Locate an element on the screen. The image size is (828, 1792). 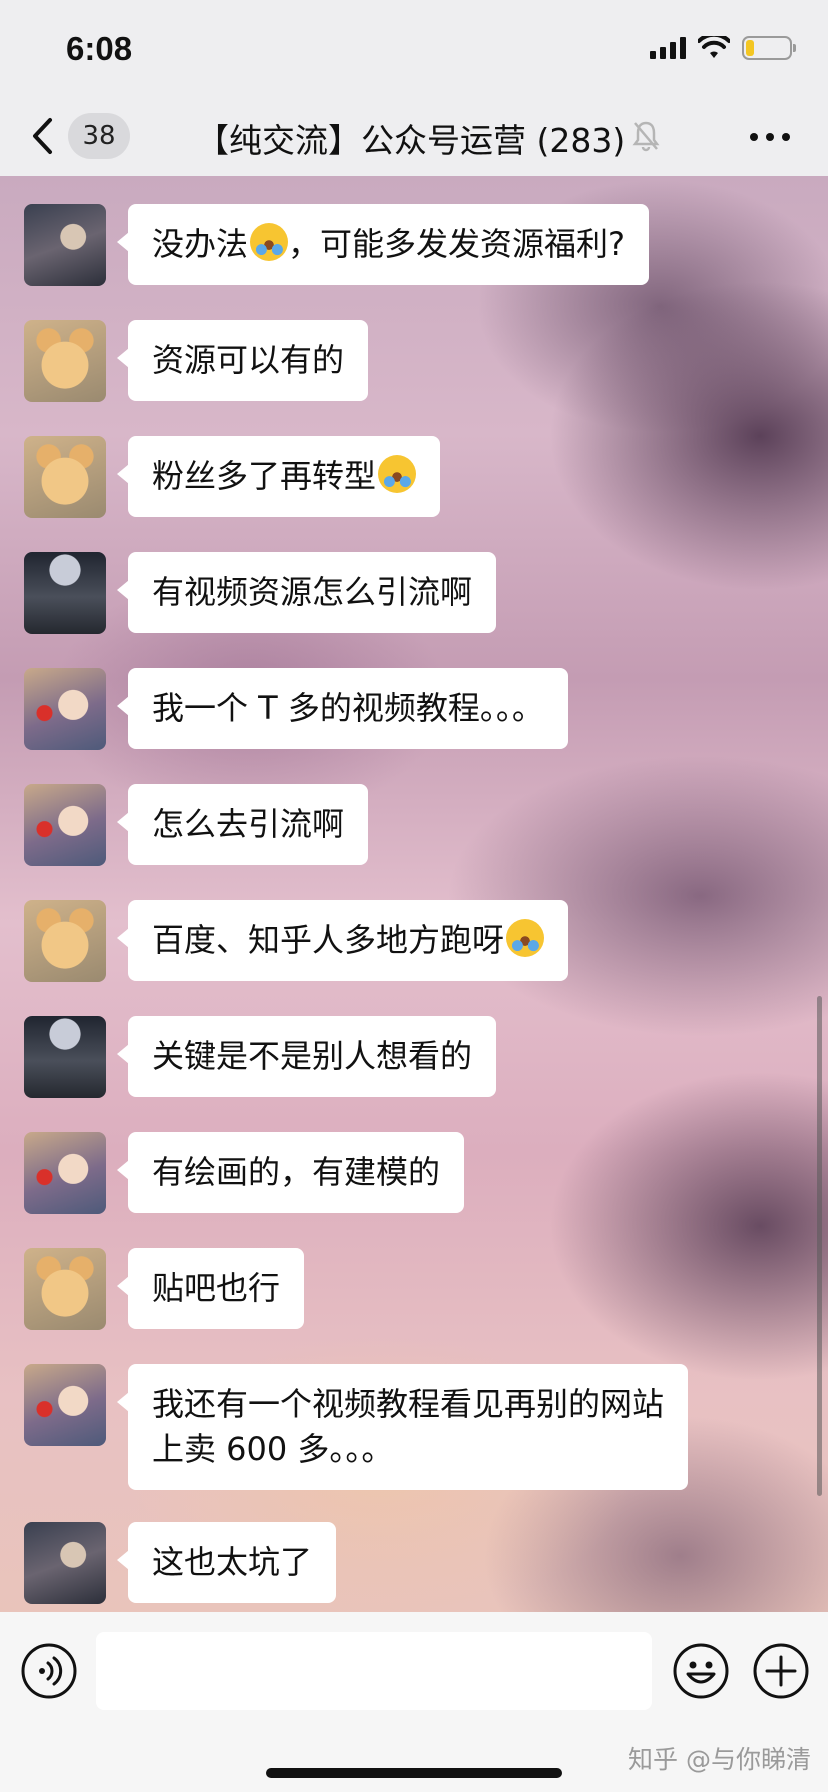
message-bubble: 粉丝多了再转型 is located at coordinates (278, 476).